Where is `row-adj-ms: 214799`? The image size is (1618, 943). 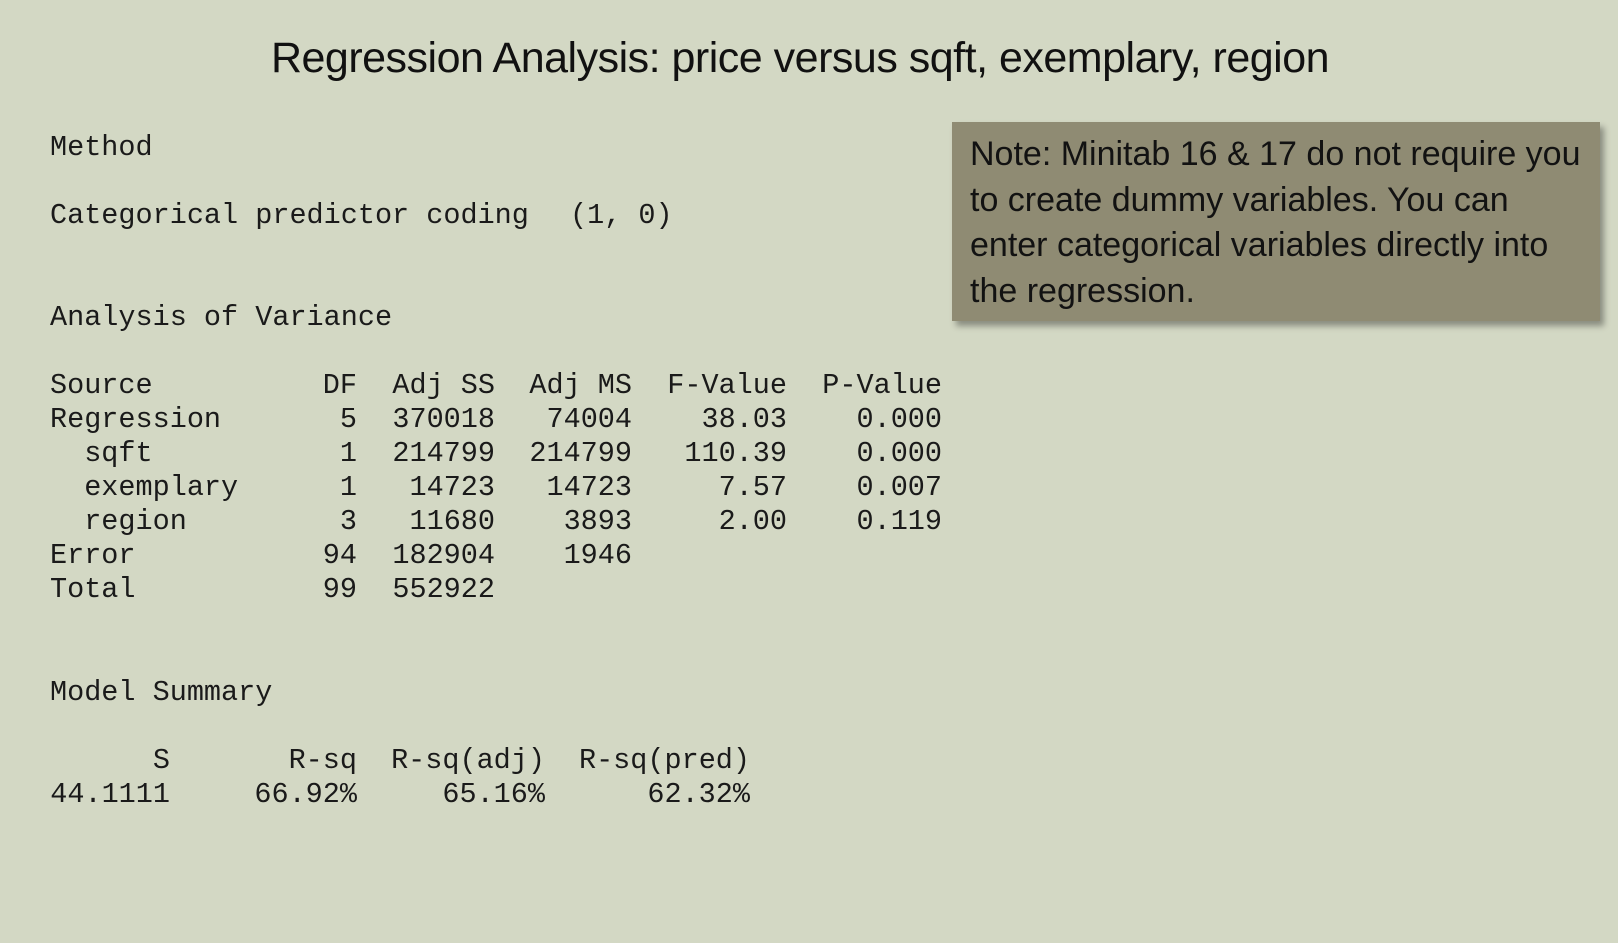 row-adj-ms: 214799 is located at coordinates (580, 453).